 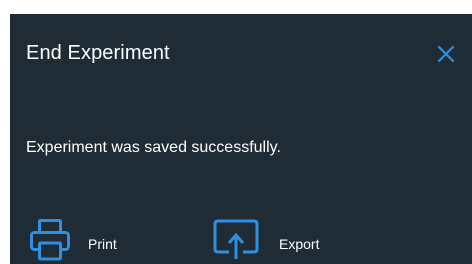 I want to click on dialog-title: End Experiment, so click(x=98, y=53).